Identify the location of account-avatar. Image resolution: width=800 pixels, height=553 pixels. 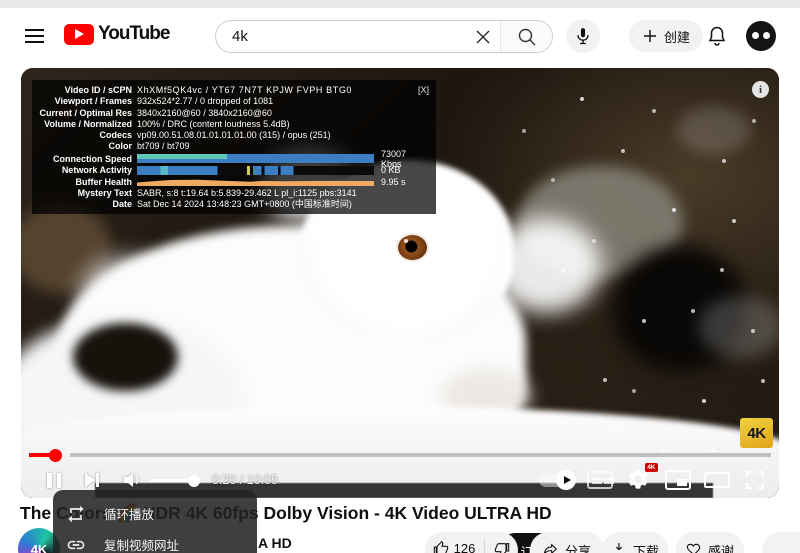
(761, 36).